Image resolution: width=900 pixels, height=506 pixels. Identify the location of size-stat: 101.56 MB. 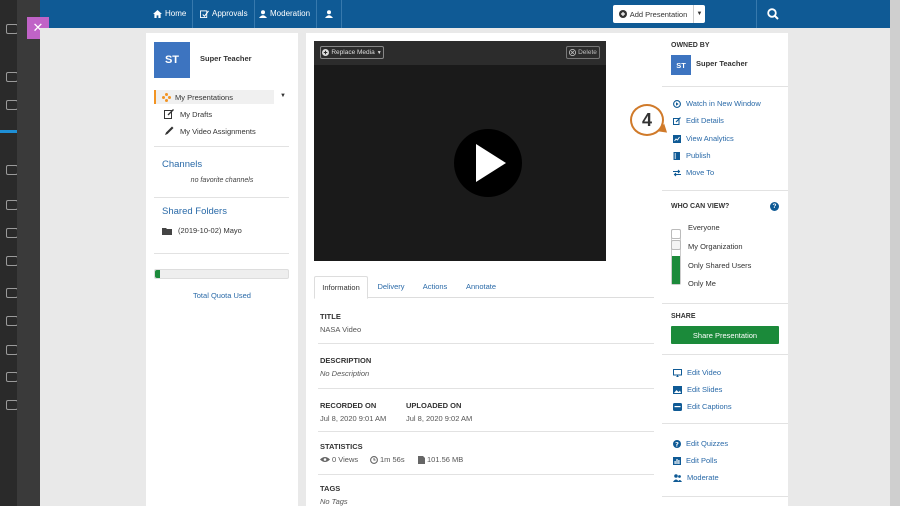
(440, 459).